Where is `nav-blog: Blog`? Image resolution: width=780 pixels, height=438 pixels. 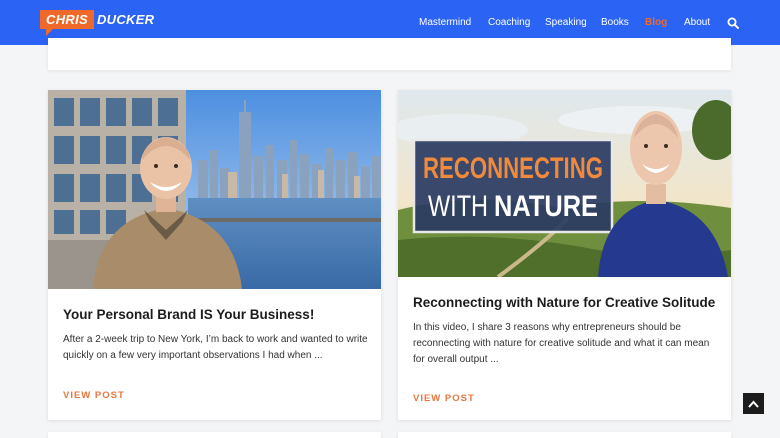 nav-blog: Blog is located at coordinates (656, 22).